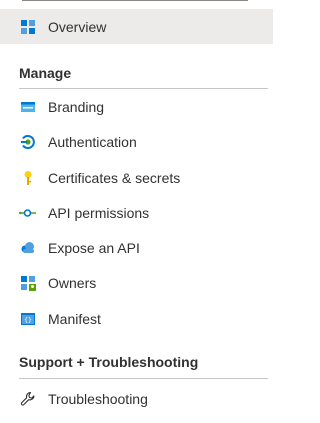 This screenshot has width=320, height=423. What do you see at coordinates (99, 212) in the screenshot?
I see `nav-label-api-permissions: API permissions` at bounding box center [99, 212].